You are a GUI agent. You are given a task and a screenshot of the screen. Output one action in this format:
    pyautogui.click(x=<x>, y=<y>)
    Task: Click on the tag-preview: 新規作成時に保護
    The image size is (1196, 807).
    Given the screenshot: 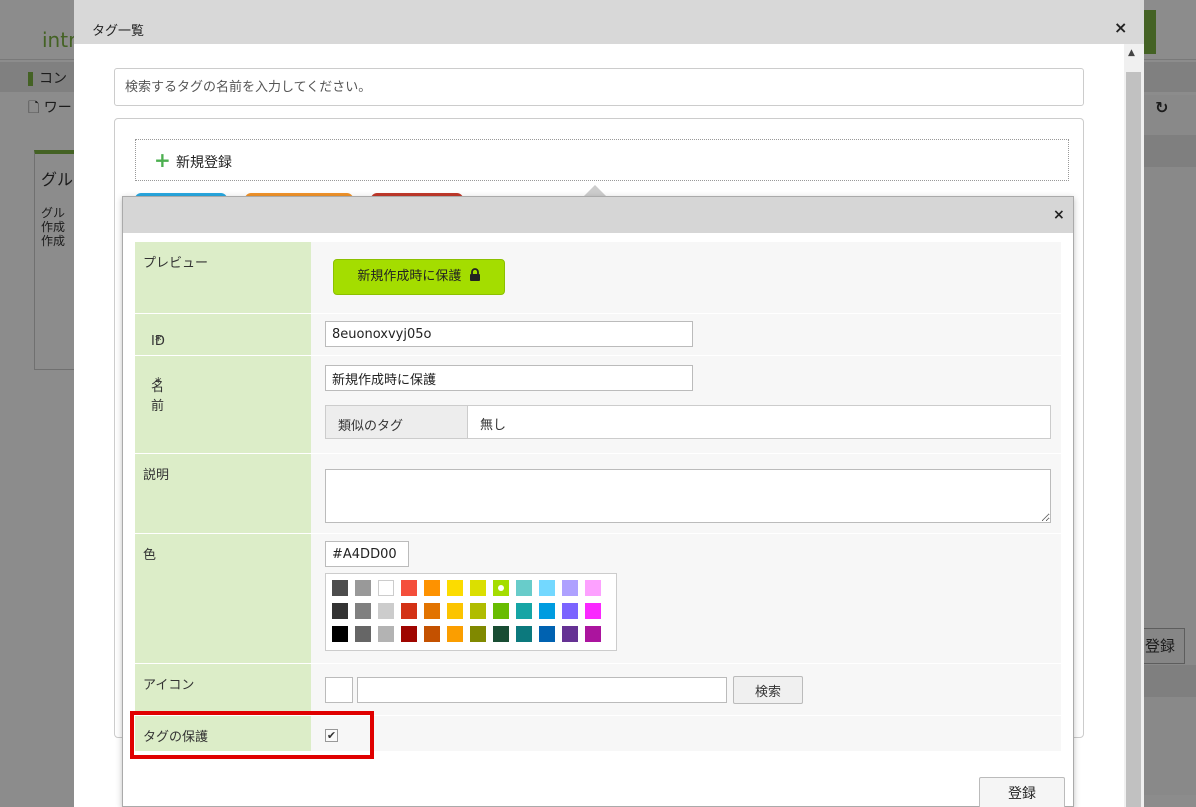 What is the action you would take?
    pyautogui.click(x=419, y=277)
    